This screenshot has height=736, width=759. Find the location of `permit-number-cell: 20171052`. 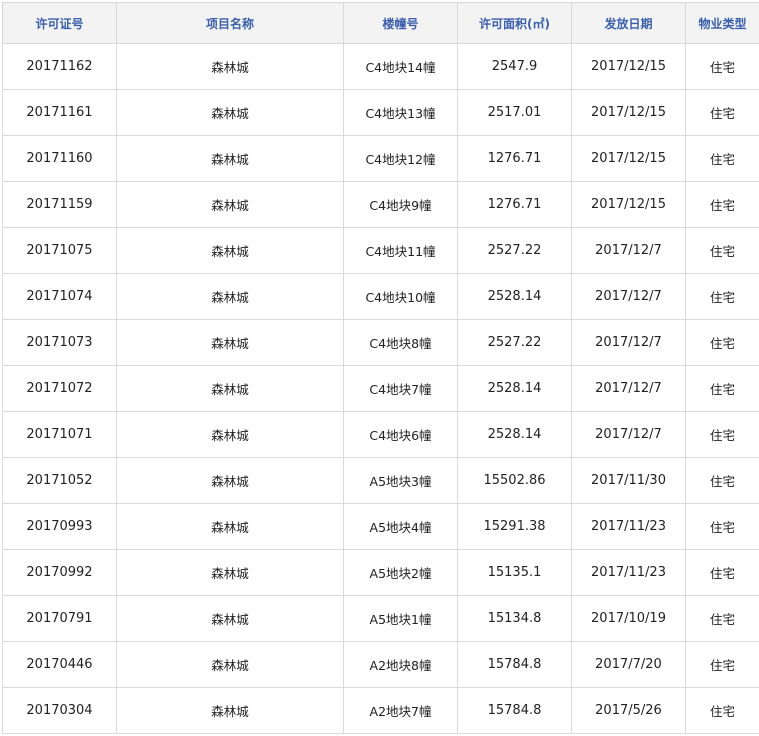

permit-number-cell: 20171052 is located at coordinates (59, 480).